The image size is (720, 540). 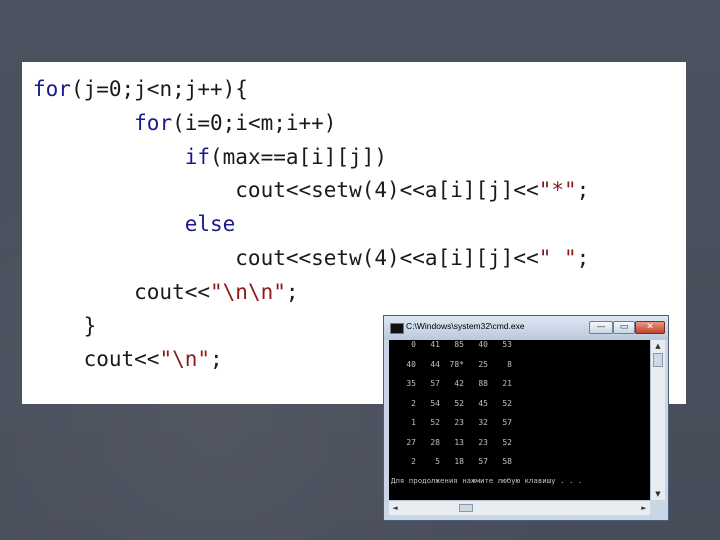 What do you see at coordinates (507, 383) in the screenshot?
I see `console-cell: 21` at bounding box center [507, 383].